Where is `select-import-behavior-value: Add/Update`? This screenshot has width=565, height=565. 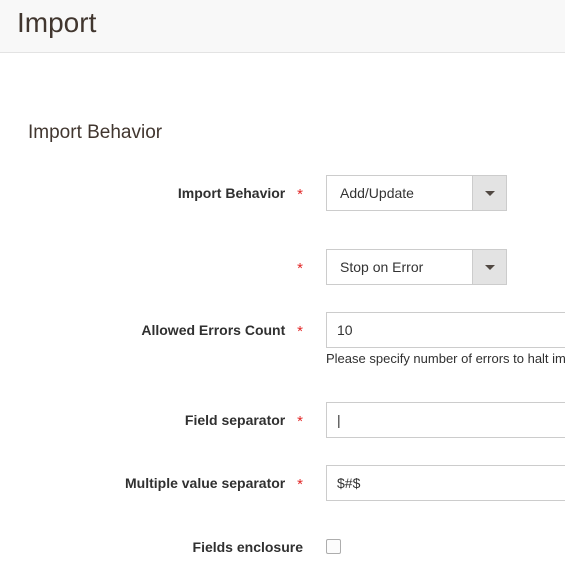 select-import-behavior-value: Add/Update is located at coordinates (377, 193).